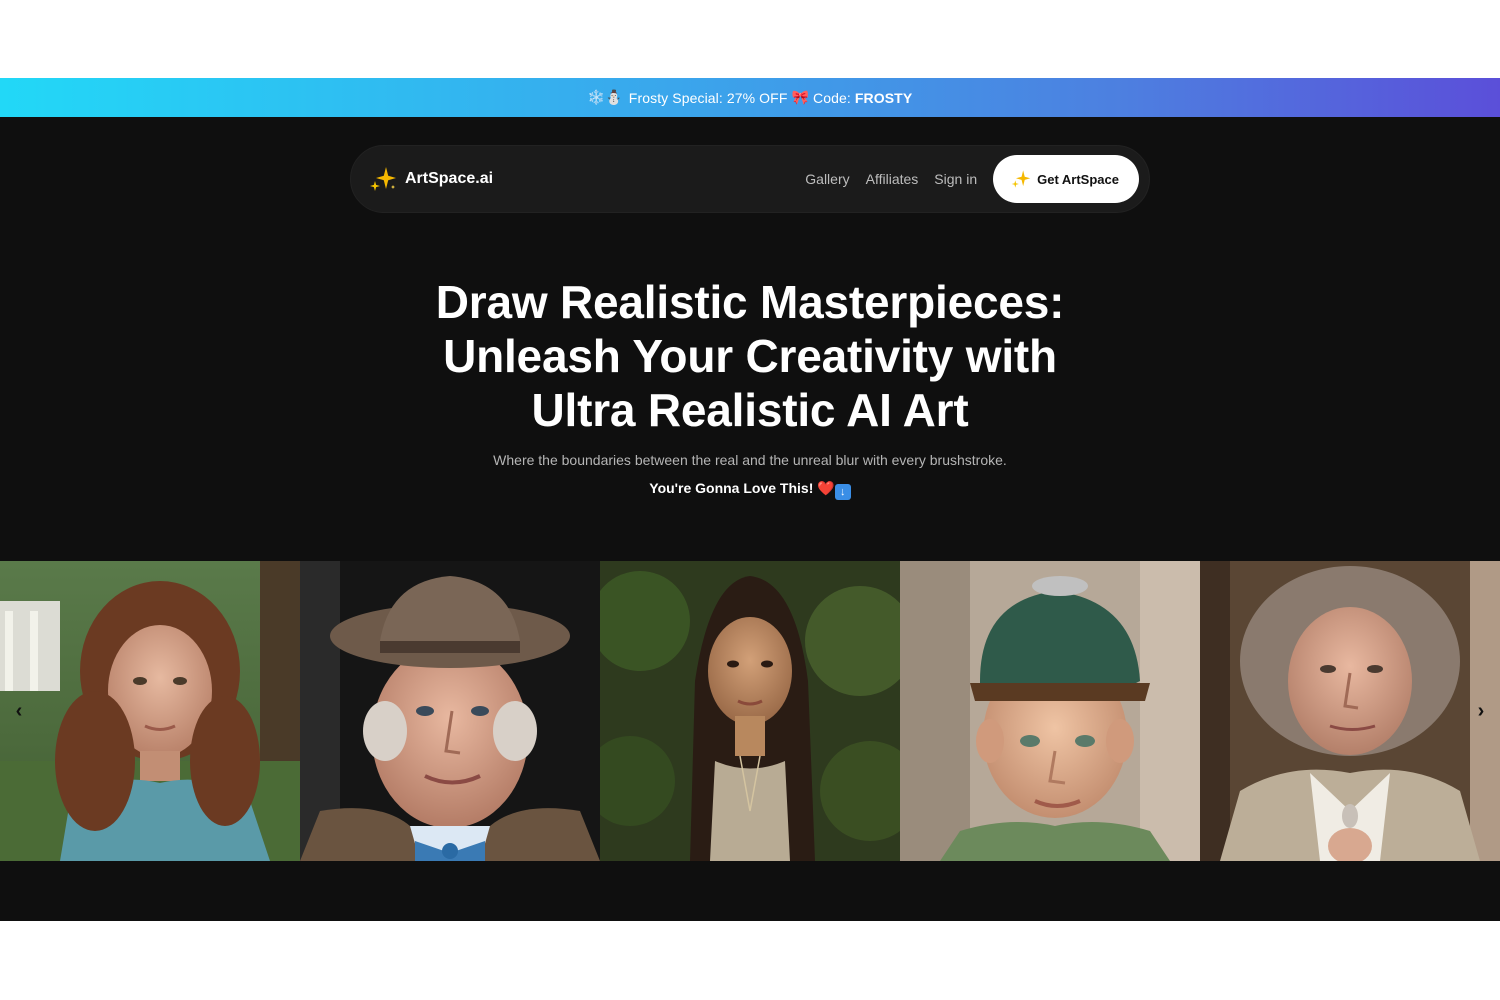 This screenshot has width=1500, height=1000. I want to click on snowflake-snowman-icon: ❄️⛄, so click(605, 97).